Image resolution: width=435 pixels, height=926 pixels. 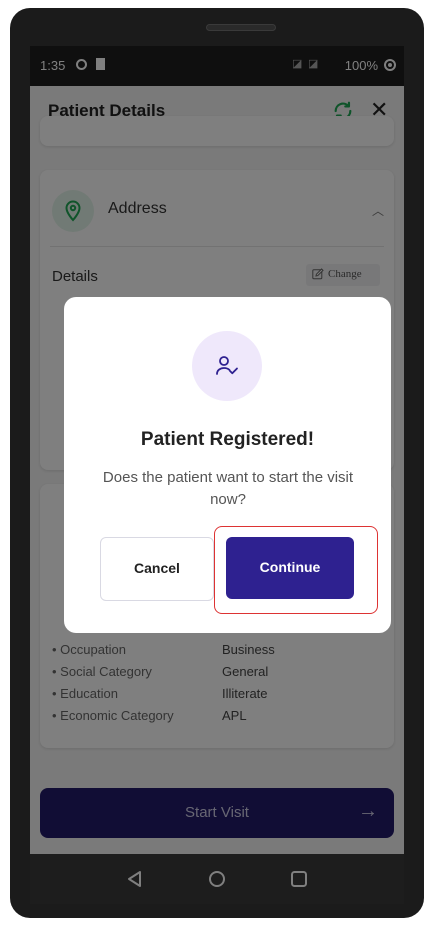 I want to click on cancel-button: Cancel, so click(x=157, y=569).